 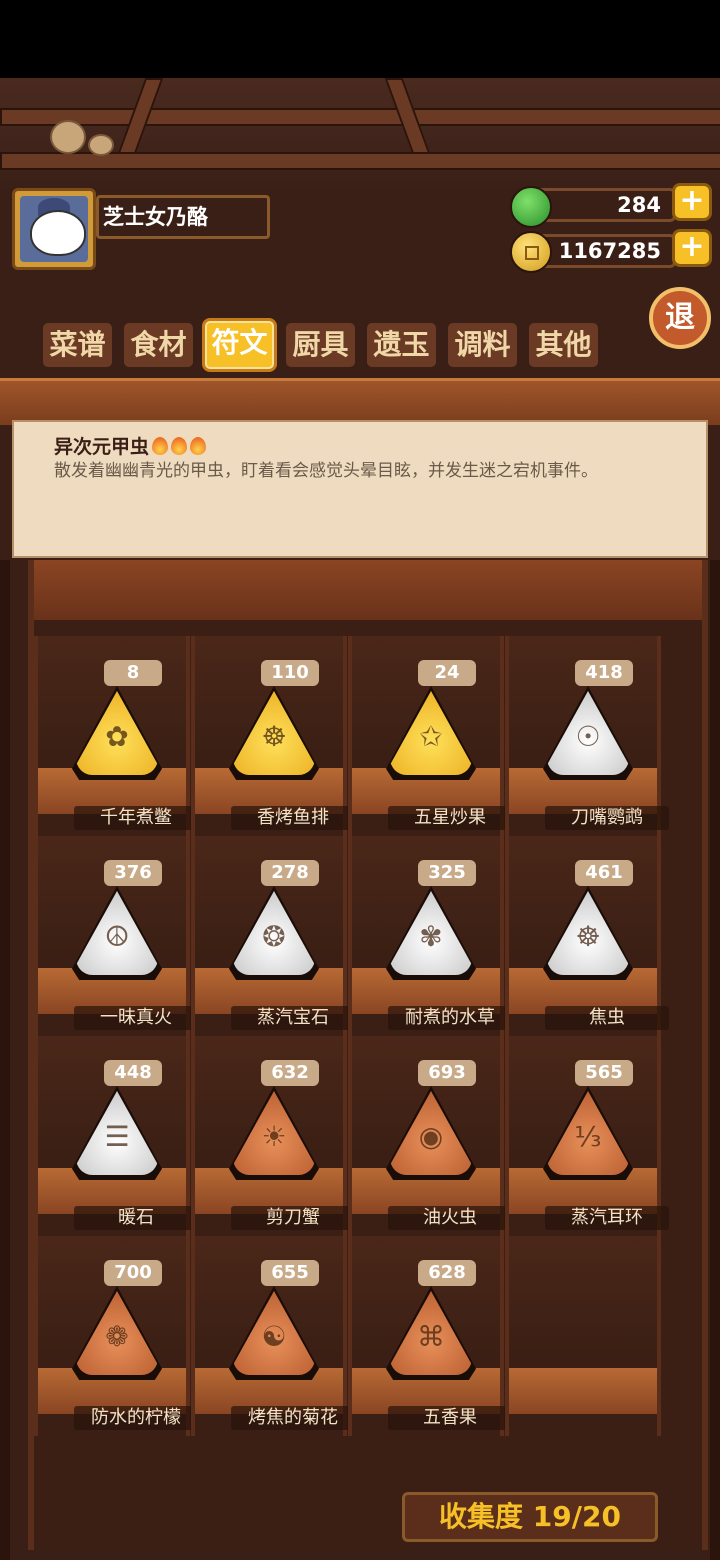 I want to click on tab-recipes: 菜谱, so click(x=77, y=345).